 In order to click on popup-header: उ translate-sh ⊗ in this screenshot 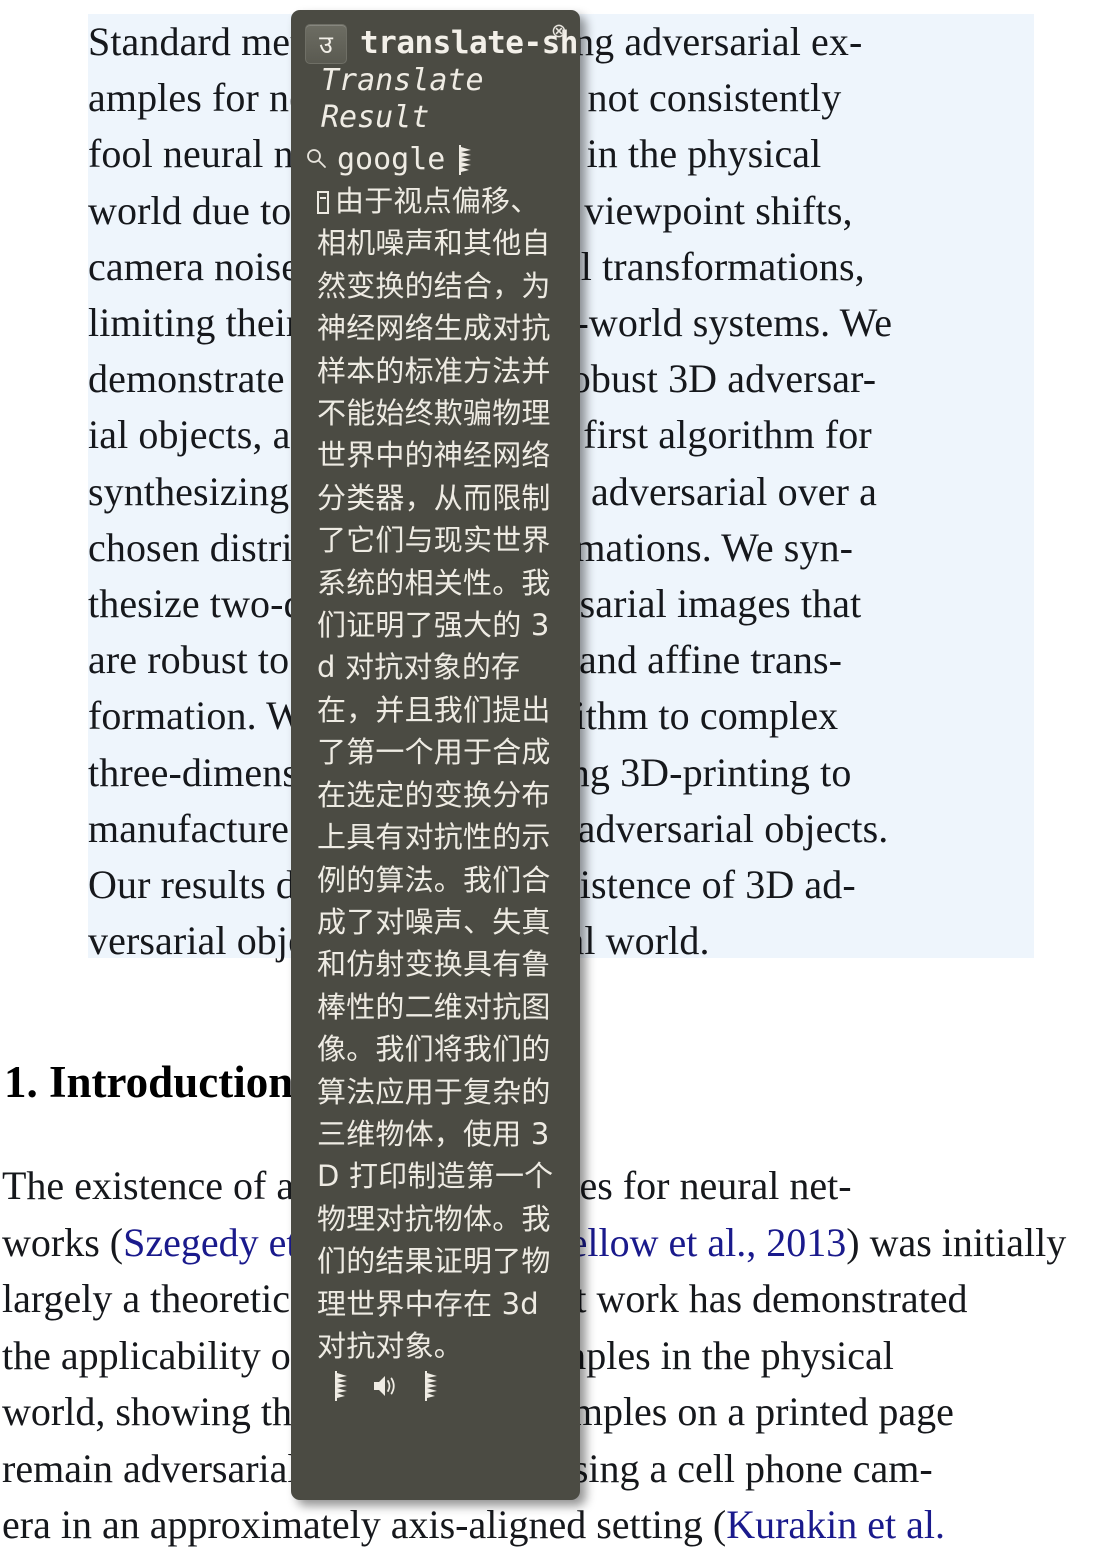, I will do `click(435, 37)`.